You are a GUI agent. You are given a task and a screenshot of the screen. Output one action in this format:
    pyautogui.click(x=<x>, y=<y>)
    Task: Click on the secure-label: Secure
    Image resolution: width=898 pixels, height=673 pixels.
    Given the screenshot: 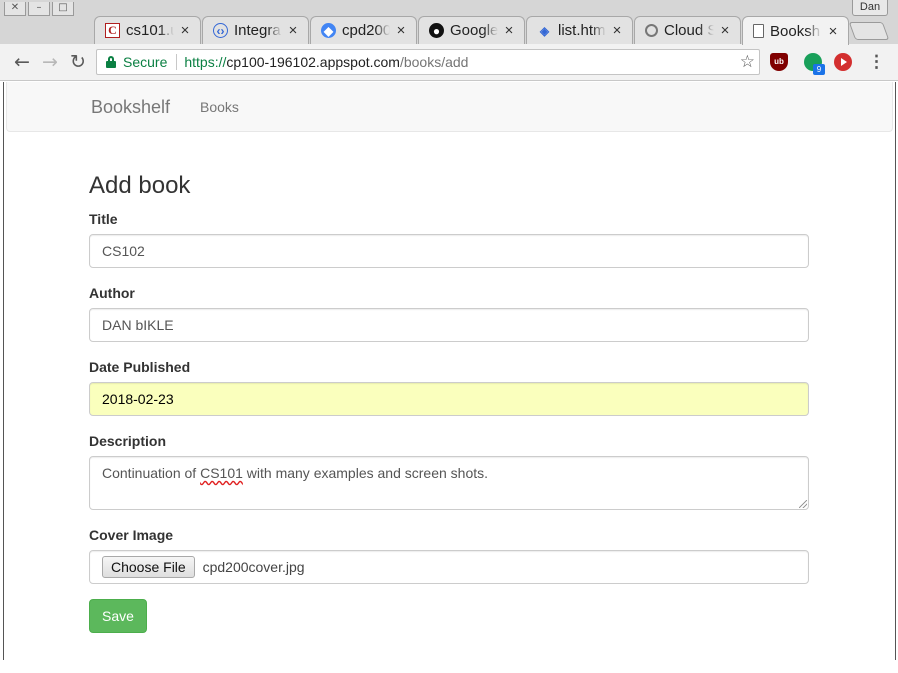 What is the action you would take?
    pyautogui.click(x=145, y=62)
    